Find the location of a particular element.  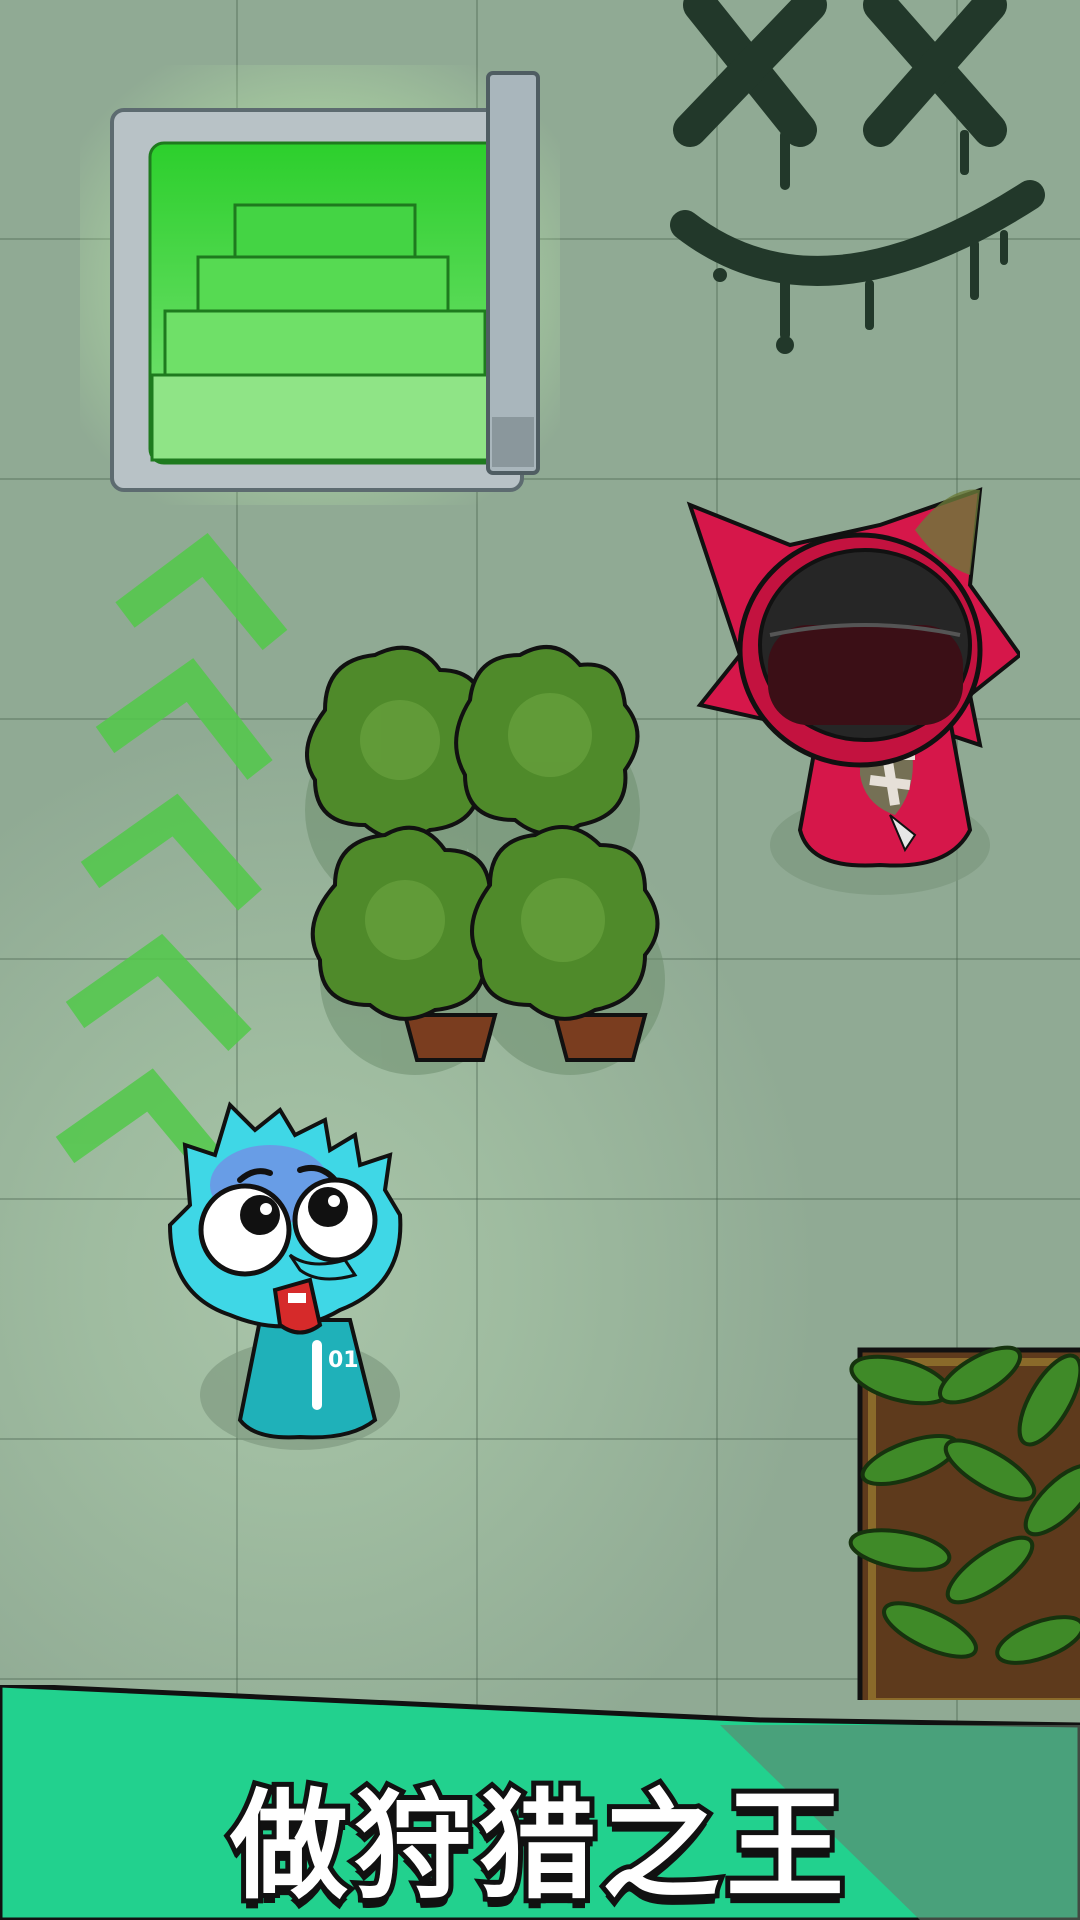

side-planter is located at coordinates (964, 1522).